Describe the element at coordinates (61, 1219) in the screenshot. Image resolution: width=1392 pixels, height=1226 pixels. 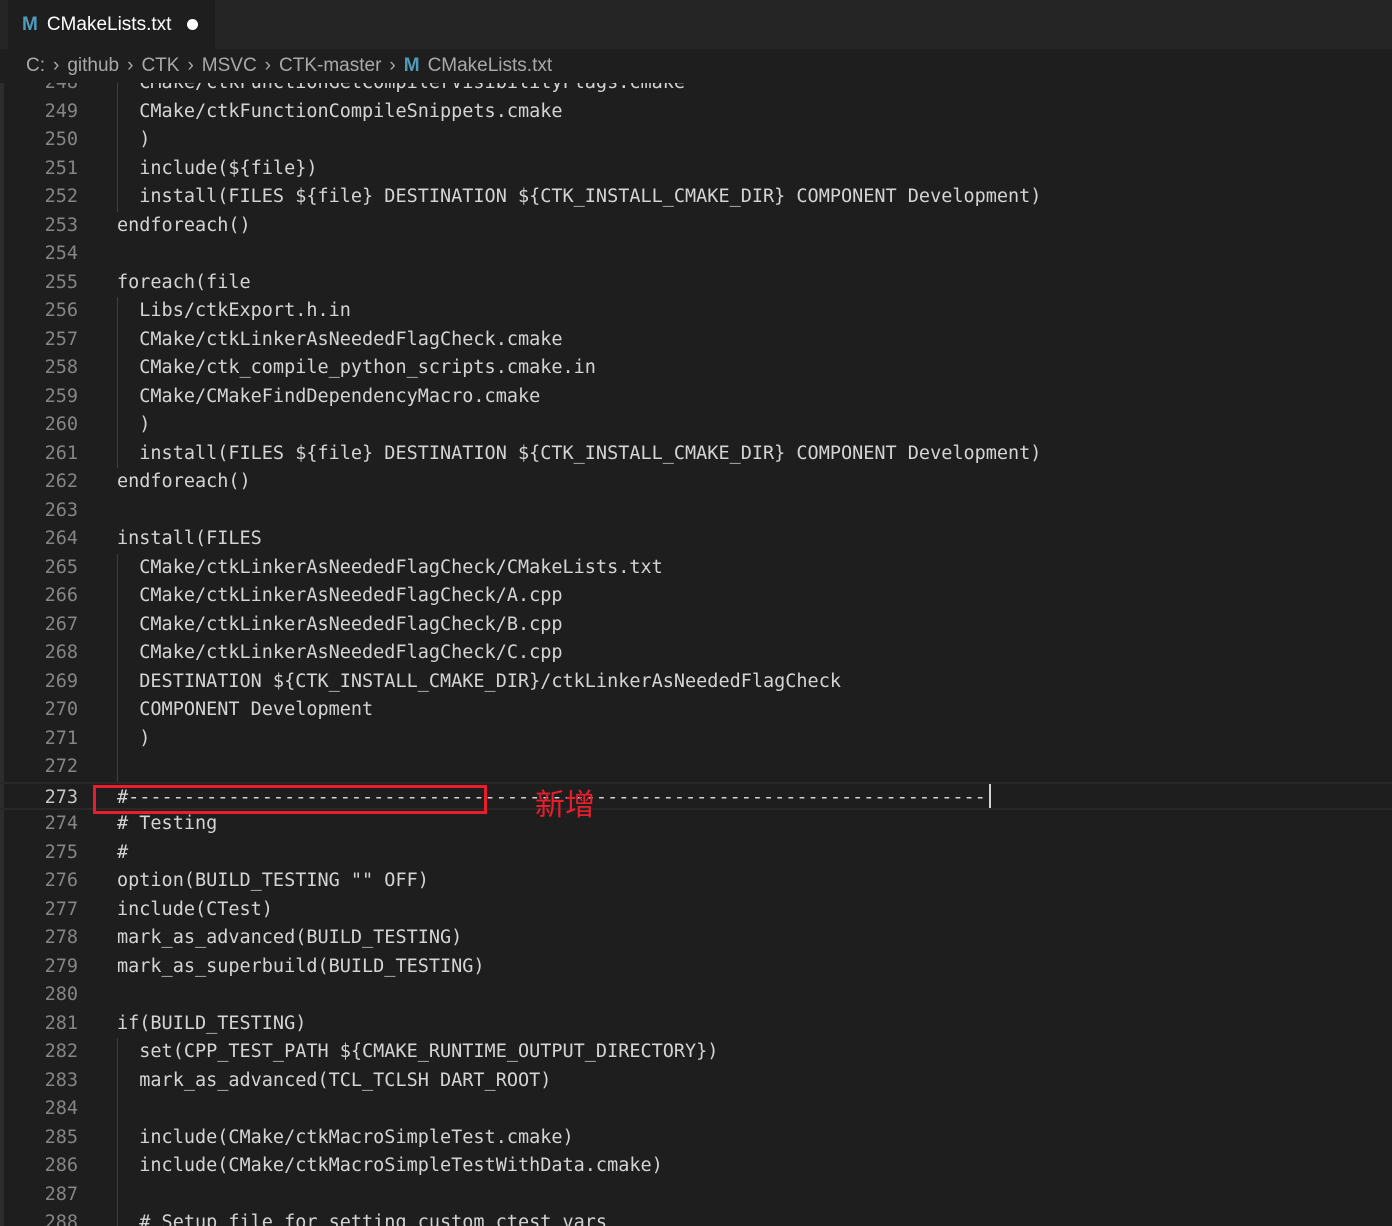
I see `line-number: 288` at that location.